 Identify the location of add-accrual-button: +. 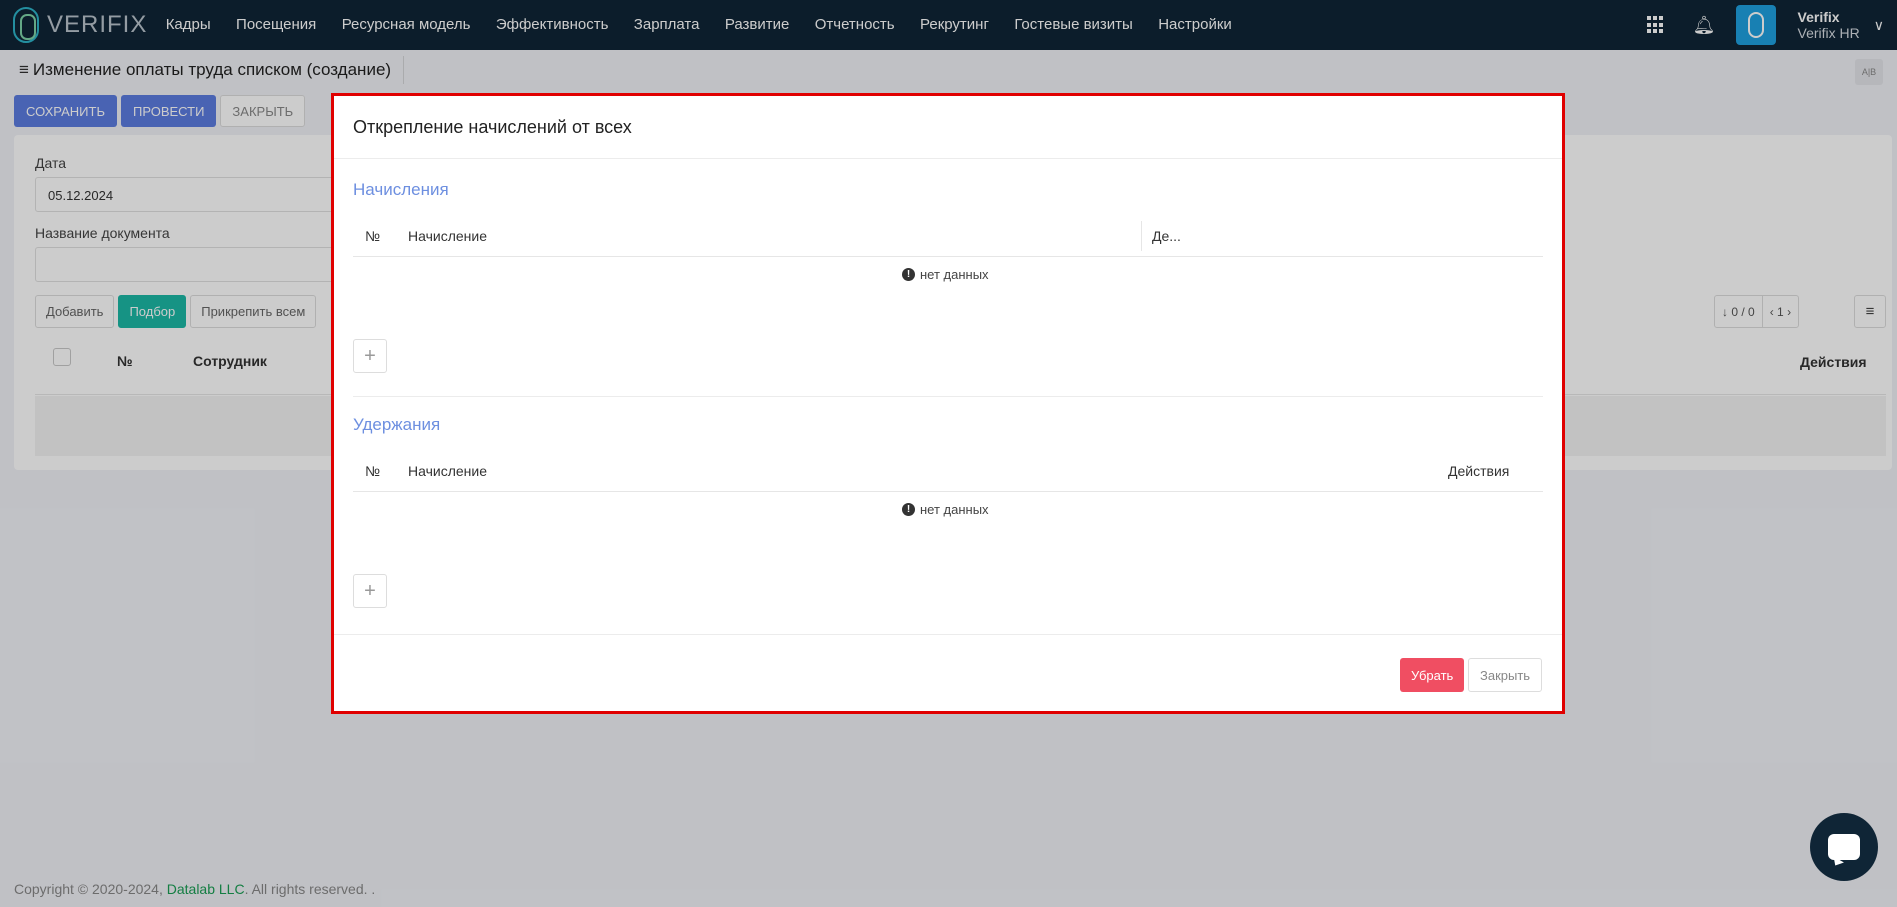
(370, 356).